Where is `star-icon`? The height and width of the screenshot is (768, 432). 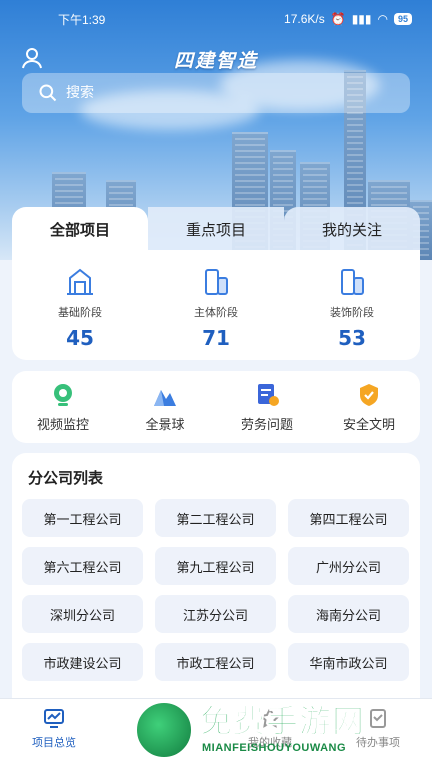
star-icon is located at coordinates (270, 717).